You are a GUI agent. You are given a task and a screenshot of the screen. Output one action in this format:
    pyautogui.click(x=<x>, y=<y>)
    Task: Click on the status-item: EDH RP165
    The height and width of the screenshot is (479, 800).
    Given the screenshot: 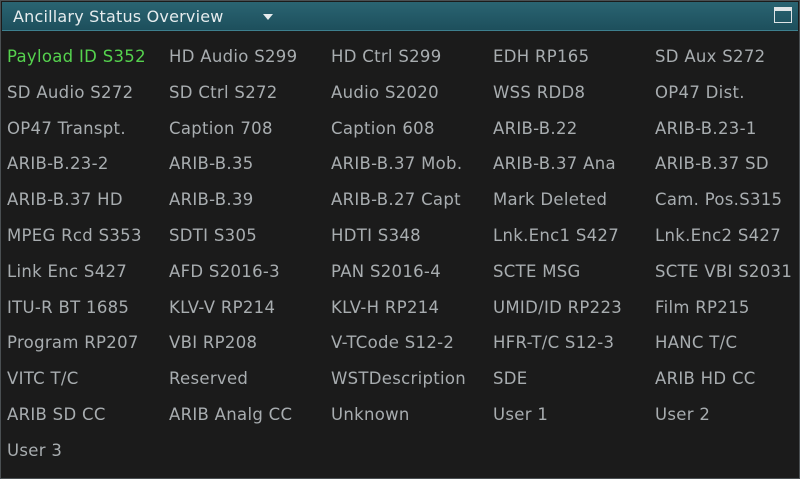 What is the action you would take?
    pyautogui.click(x=541, y=56)
    